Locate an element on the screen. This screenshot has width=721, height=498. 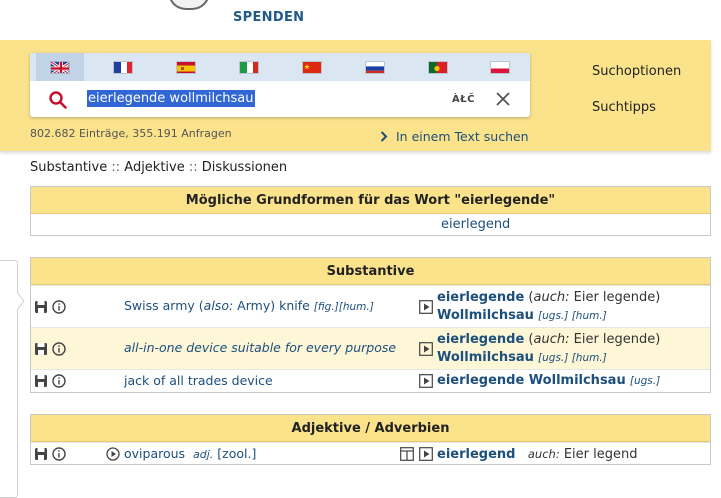
german-term: eierlegend auch: Eier legend is located at coordinates (537, 454).